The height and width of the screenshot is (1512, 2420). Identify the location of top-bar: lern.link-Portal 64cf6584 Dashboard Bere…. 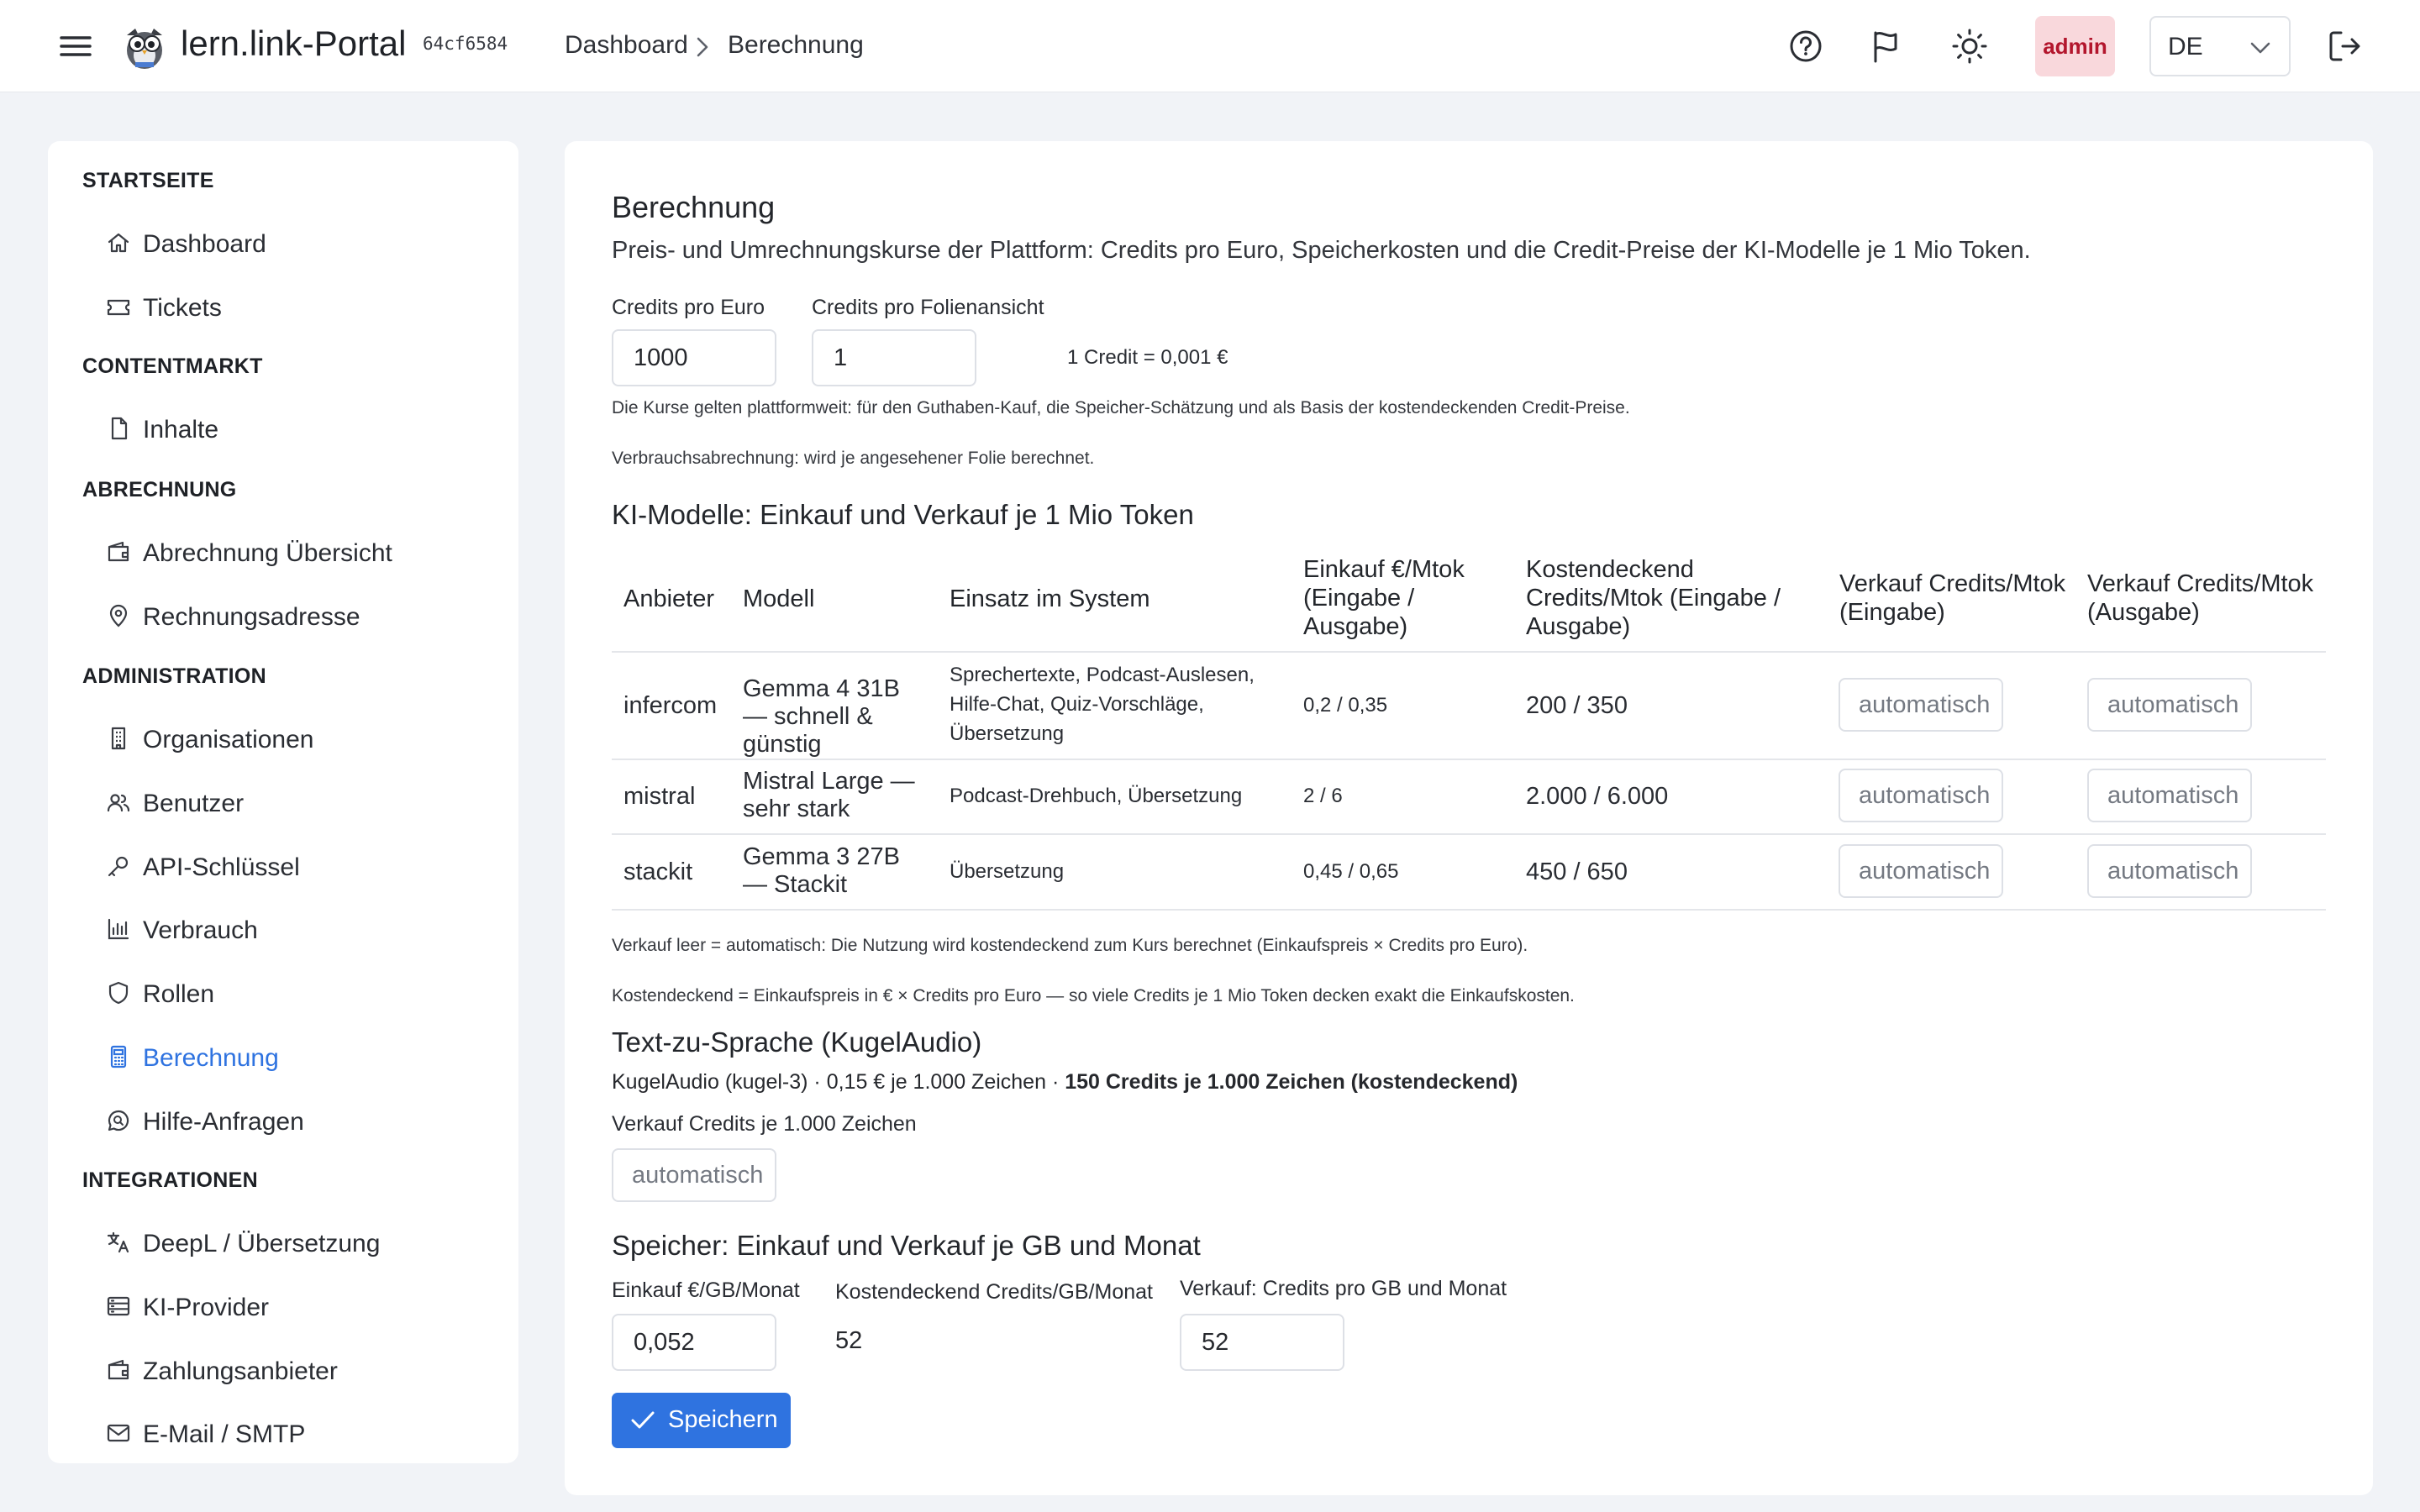
(1210, 46).